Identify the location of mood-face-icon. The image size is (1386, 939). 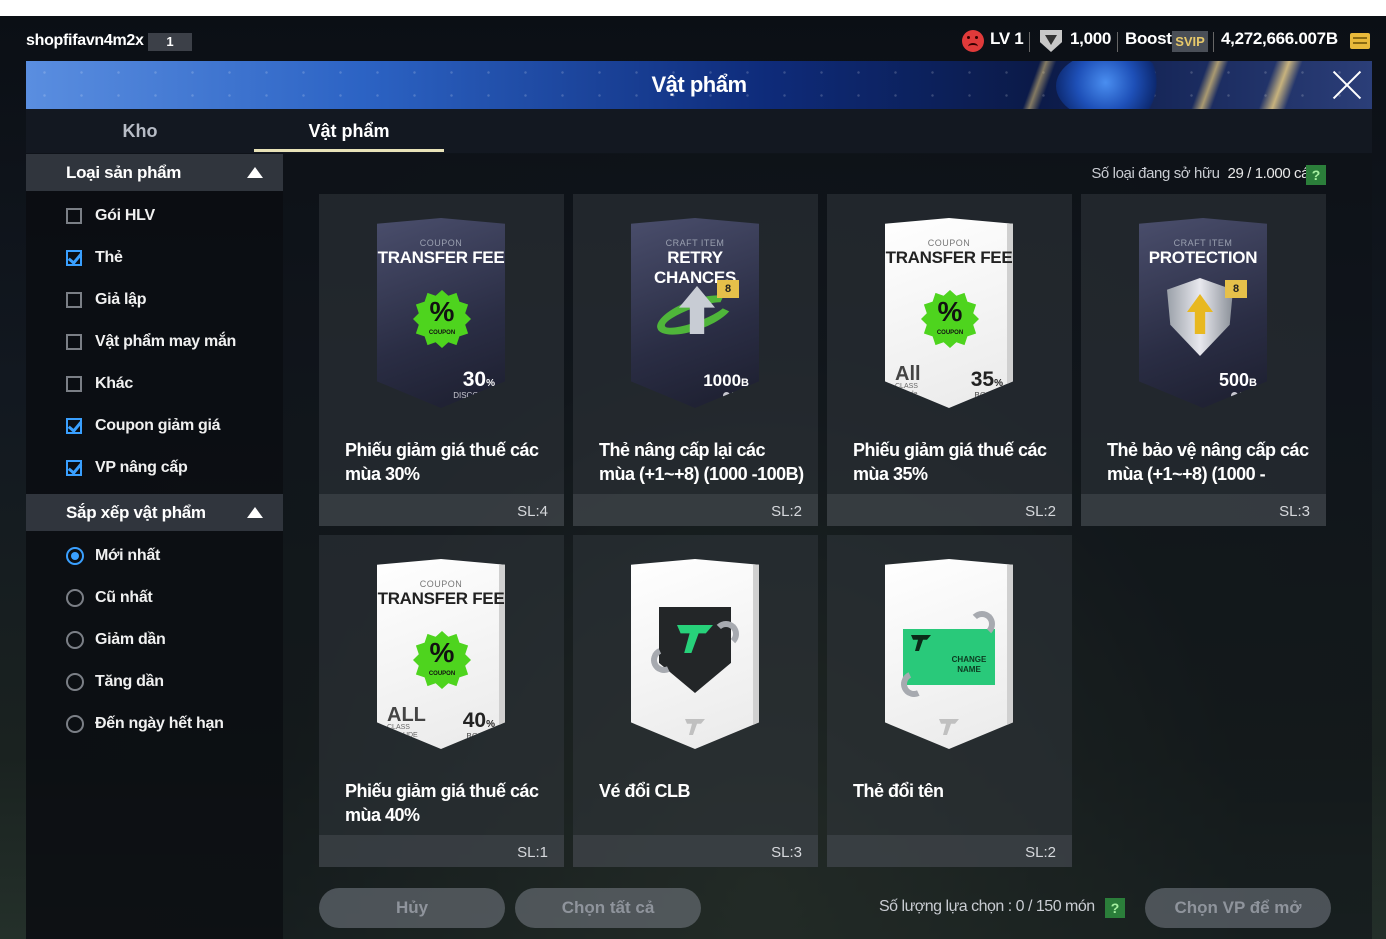
(973, 41).